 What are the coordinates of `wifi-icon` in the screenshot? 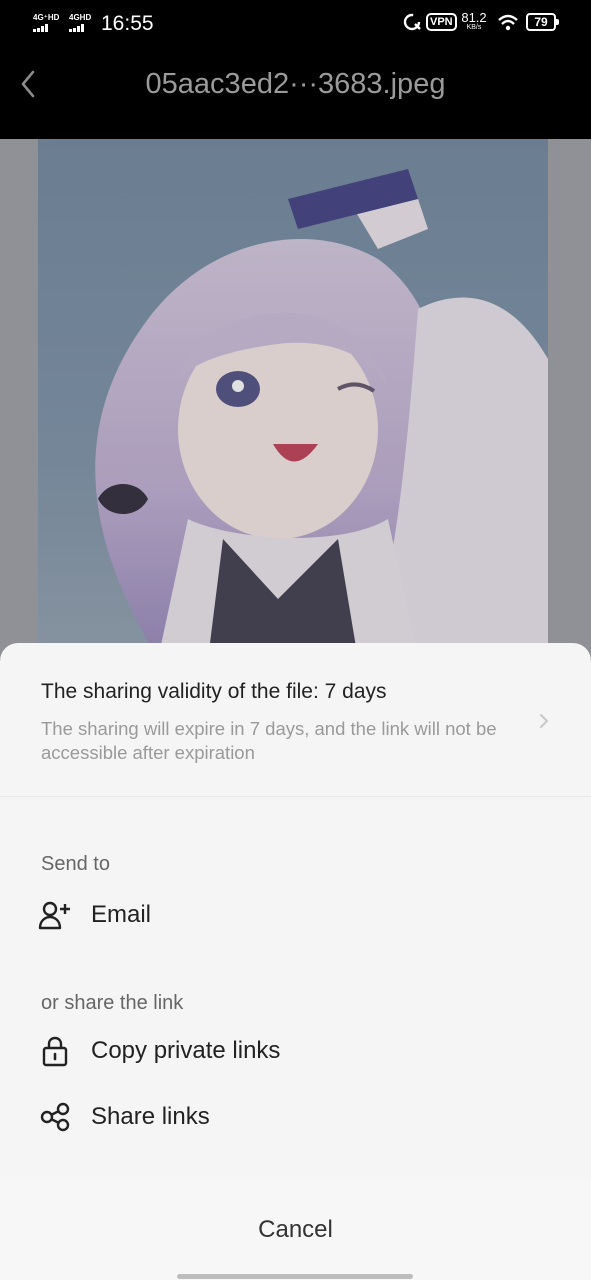 It's located at (508, 22).